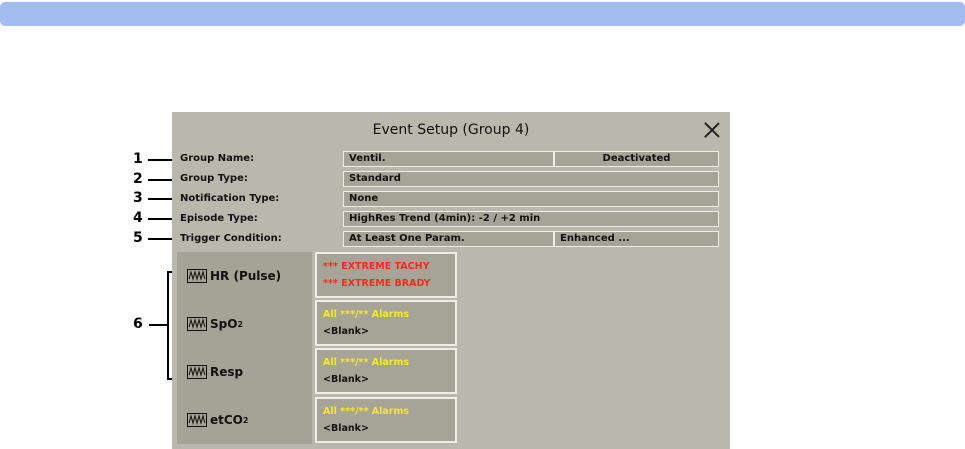 Image resolution: width=965 pixels, height=449 pixels. I want to click on header-bar, so click(482, 14).